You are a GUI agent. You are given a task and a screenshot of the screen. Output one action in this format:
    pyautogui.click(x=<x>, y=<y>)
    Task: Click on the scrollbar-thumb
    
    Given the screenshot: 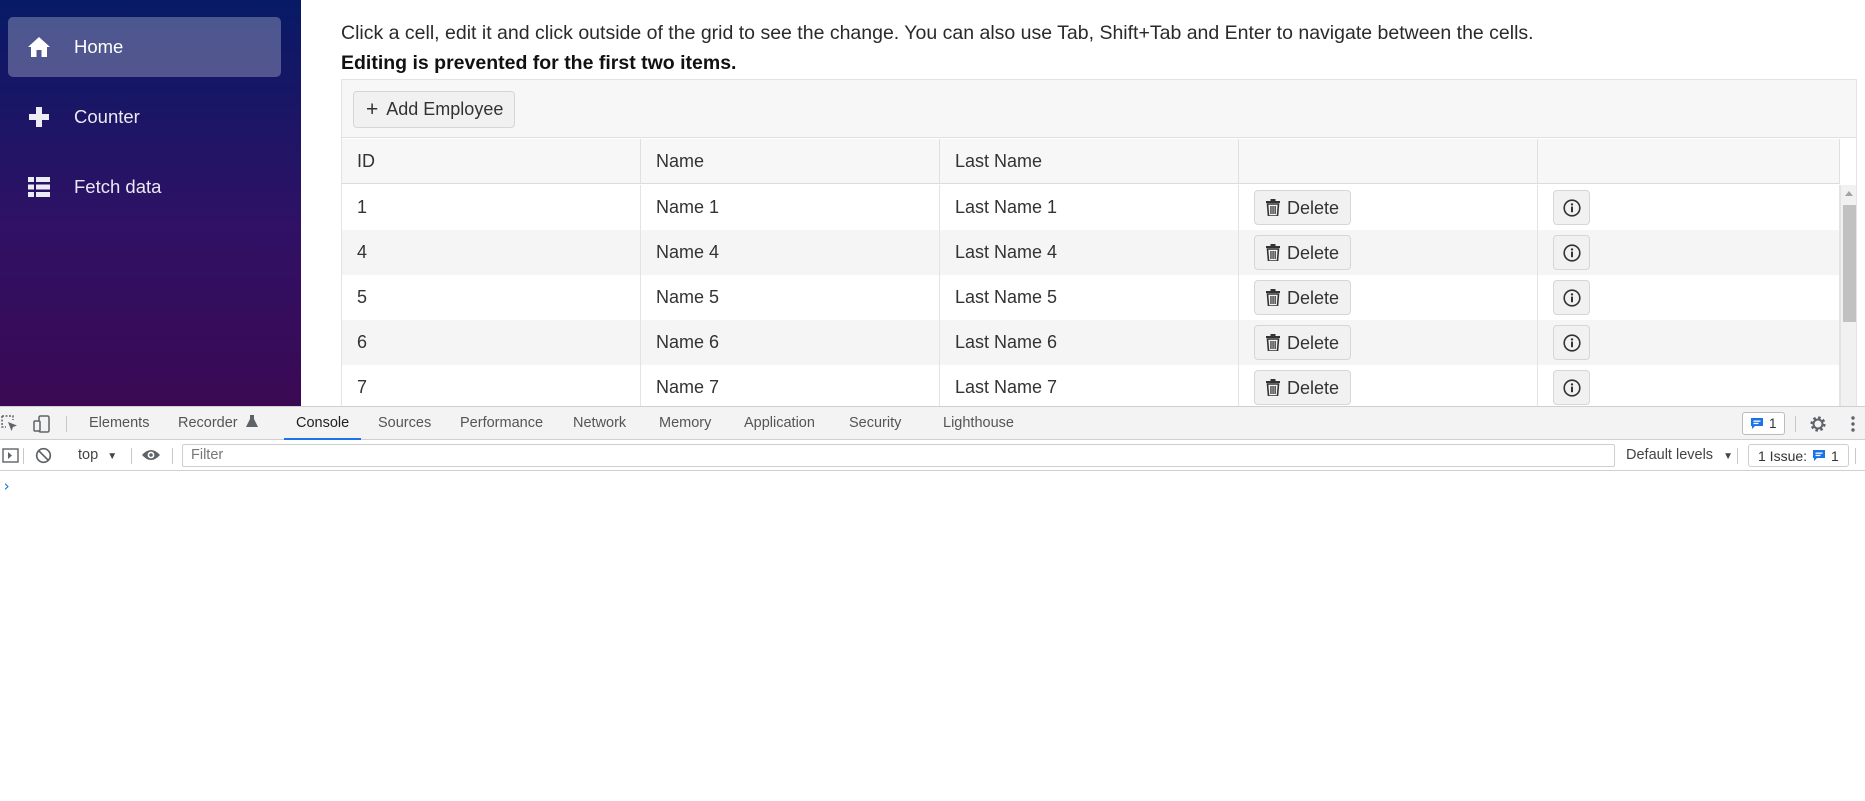 What is the action you would take?
    pyautogui.click(x=1849, y=263)
    